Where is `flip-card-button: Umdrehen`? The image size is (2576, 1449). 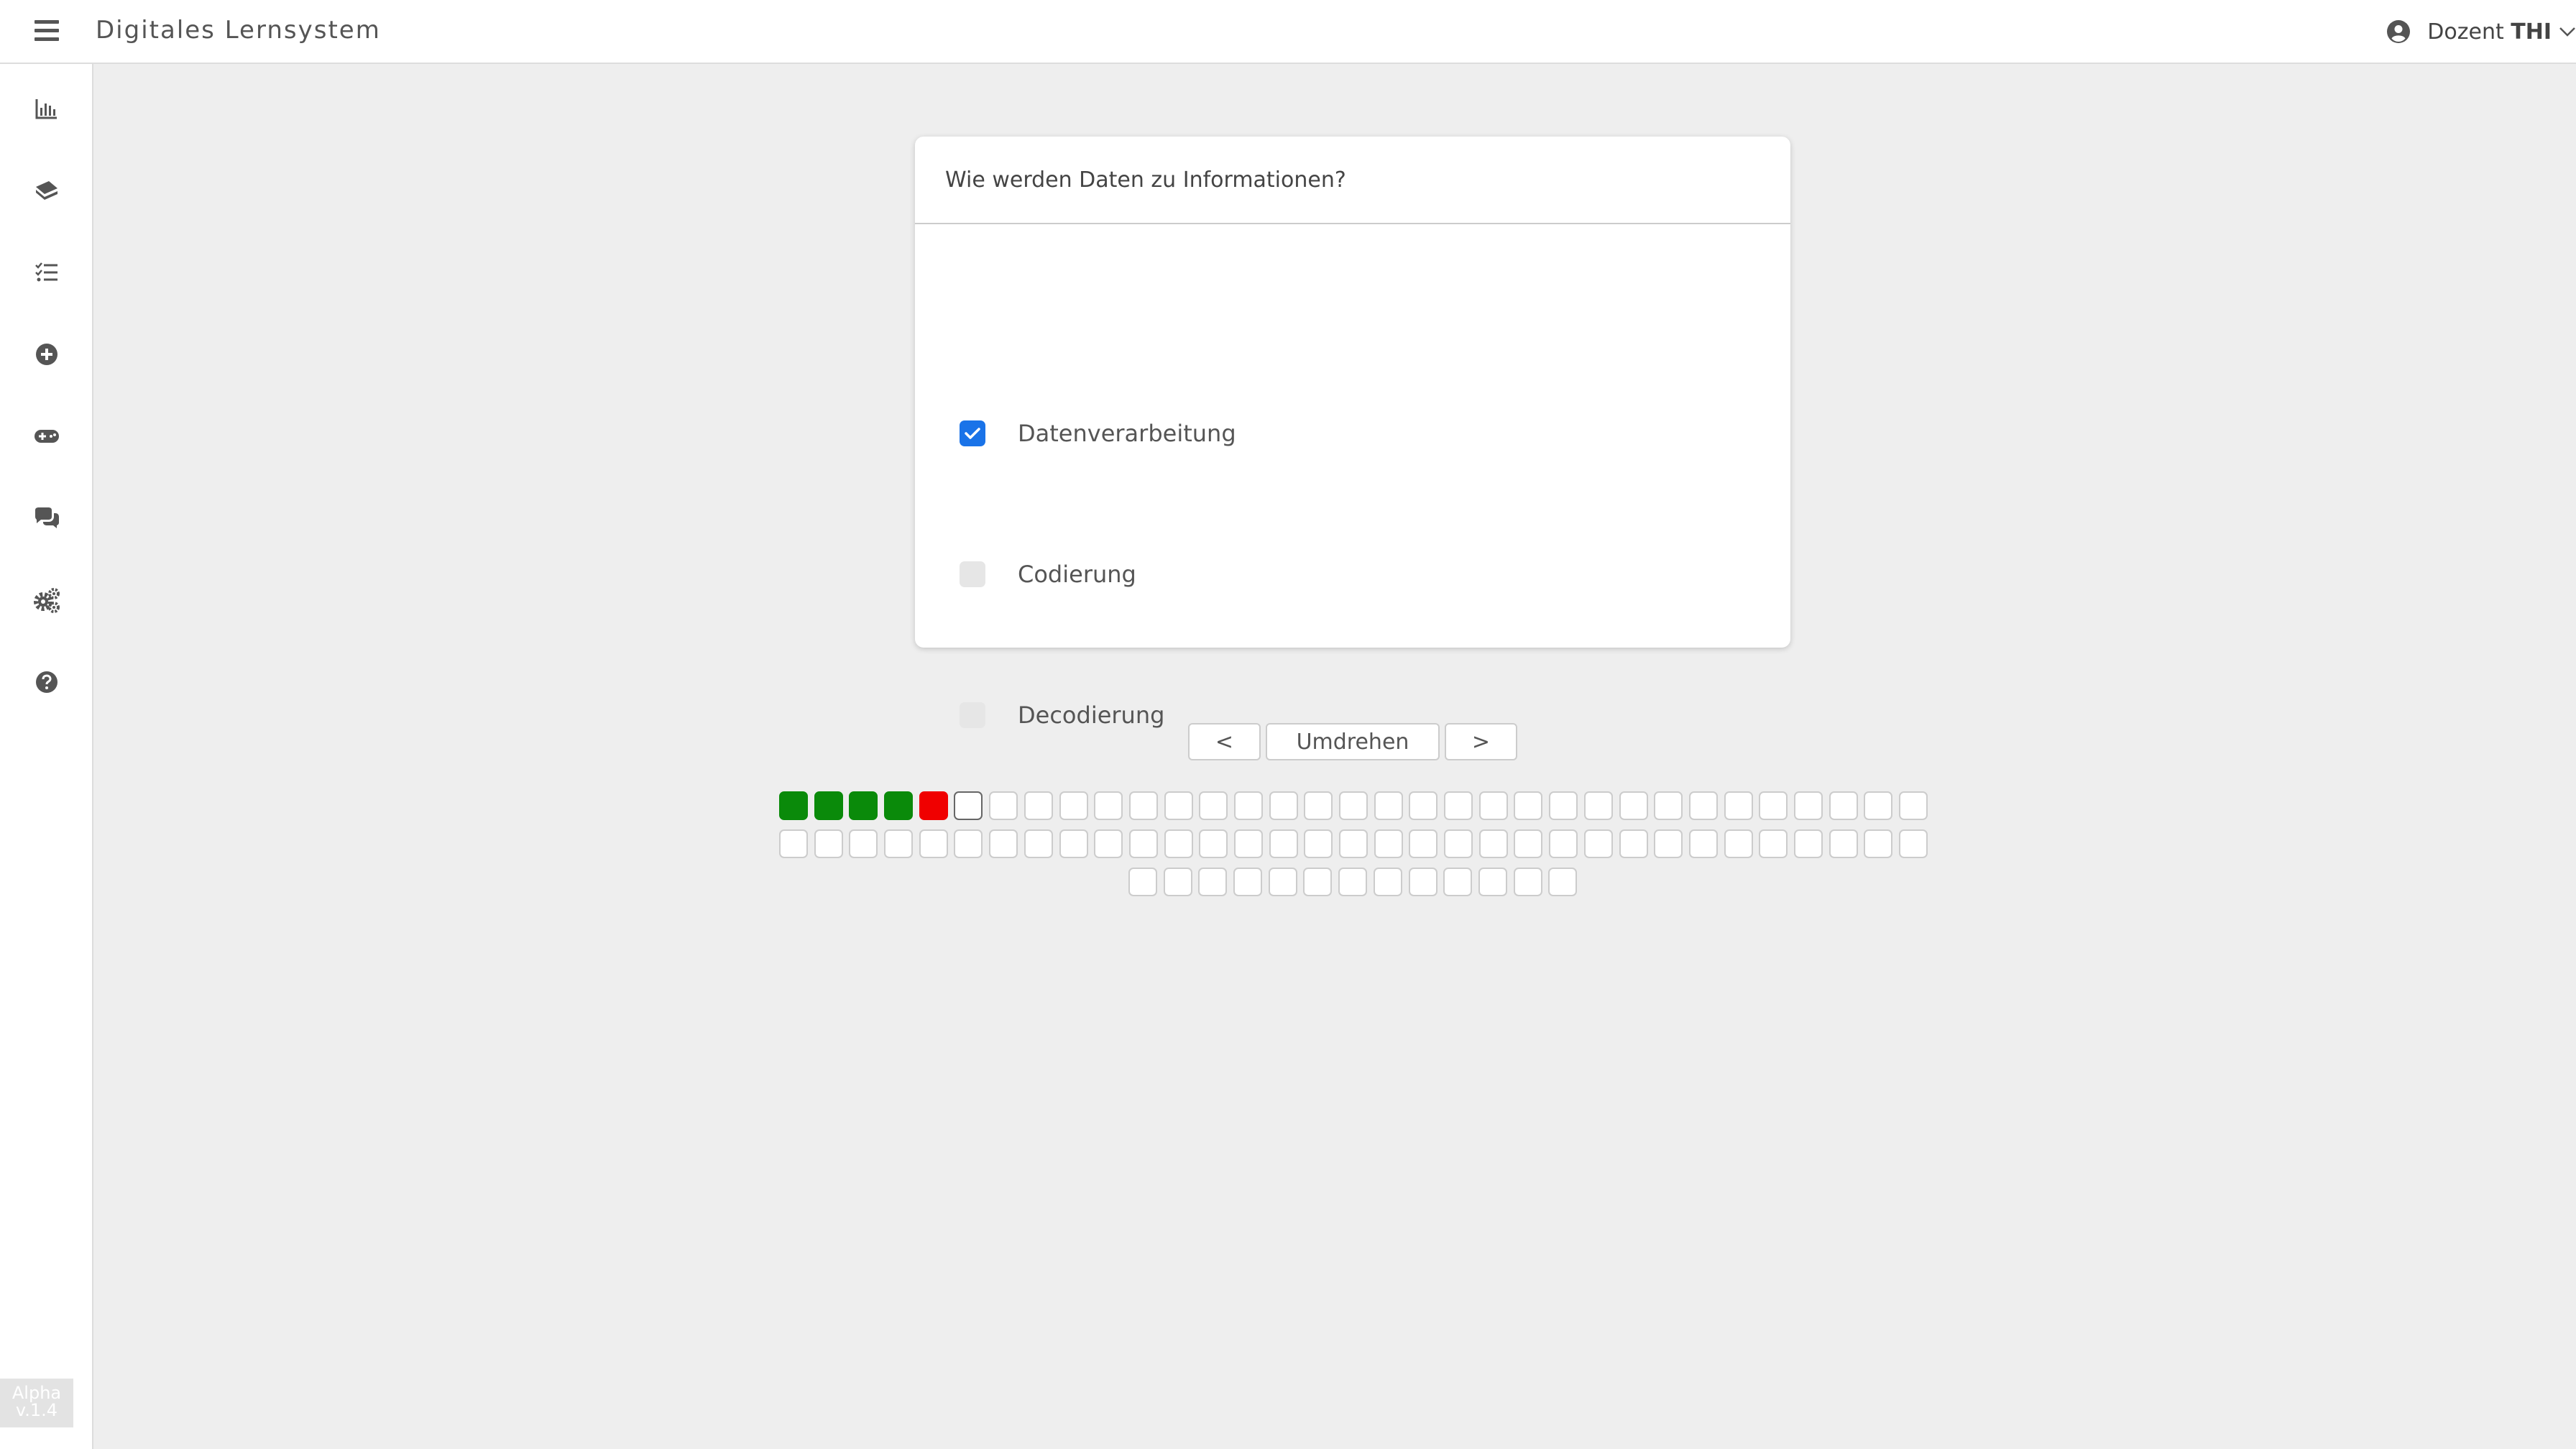 flip-card-button: Umdrehen is located at coordinates (1353, 741).